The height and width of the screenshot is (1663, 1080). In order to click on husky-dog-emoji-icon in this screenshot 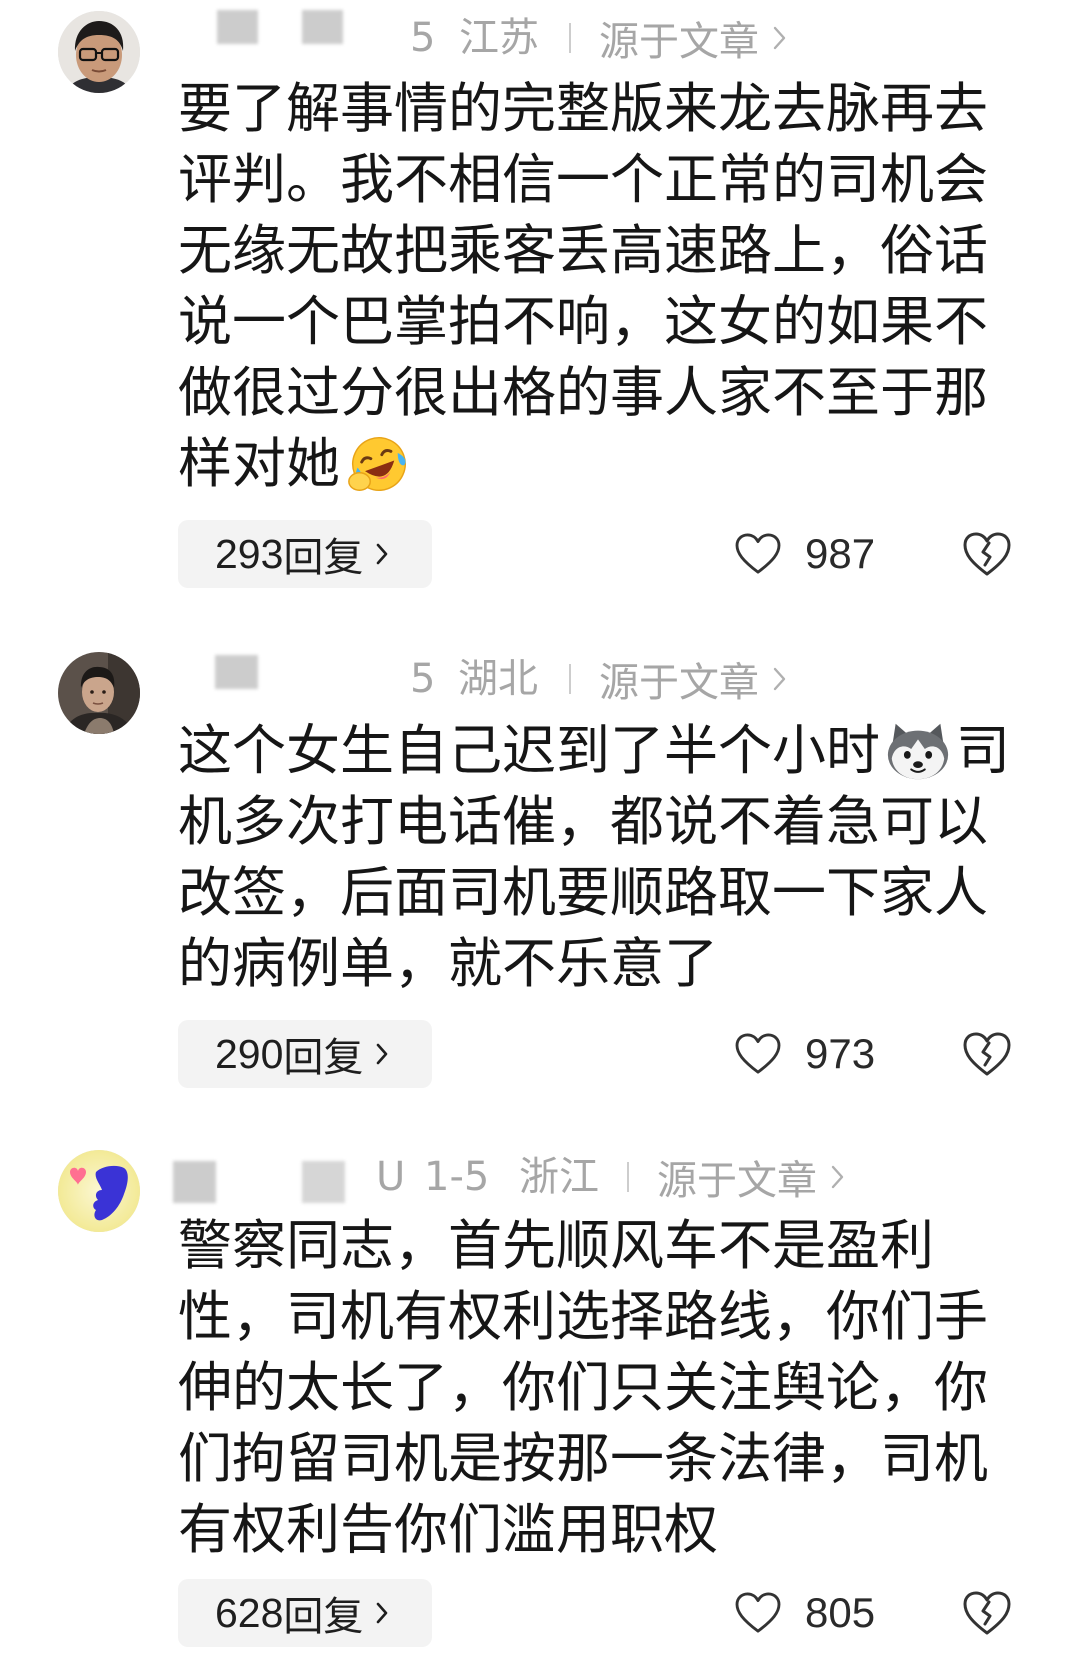, I will do `click(918, 751)`.